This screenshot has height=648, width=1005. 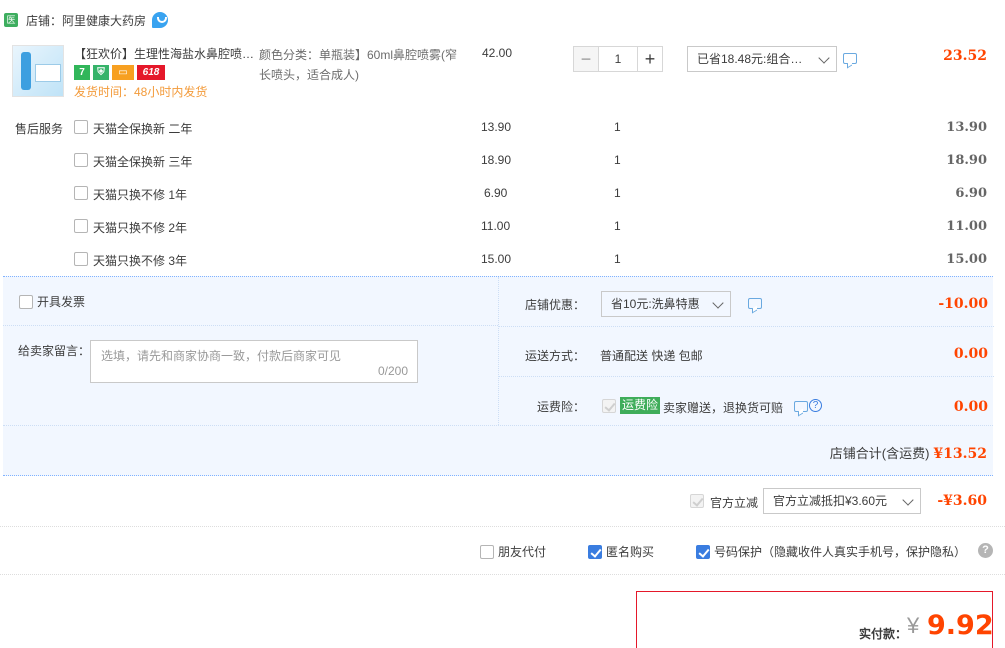 I want to click on shop-discount-label: 店铺优惠：, so click(x=555, y=305).